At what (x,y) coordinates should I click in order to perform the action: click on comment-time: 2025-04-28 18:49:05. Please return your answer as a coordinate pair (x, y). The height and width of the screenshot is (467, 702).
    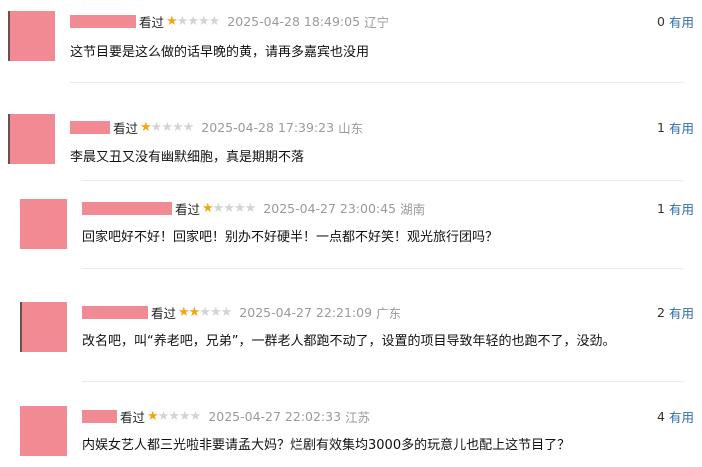
    Looking at the image, I should click on (294, 21).